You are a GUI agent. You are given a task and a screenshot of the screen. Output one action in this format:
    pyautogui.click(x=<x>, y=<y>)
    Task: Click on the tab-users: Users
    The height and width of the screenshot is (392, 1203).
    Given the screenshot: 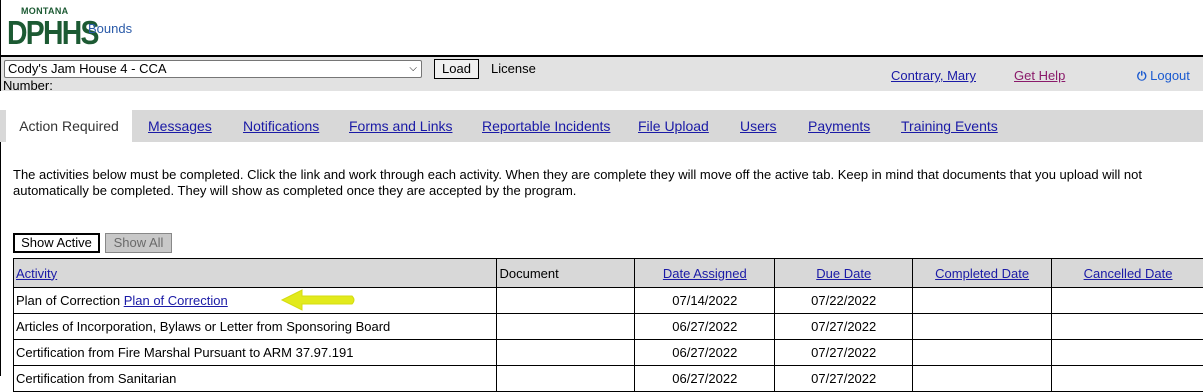 What is the action you would take?
    pyautogui.click(x=758, y=126)
    